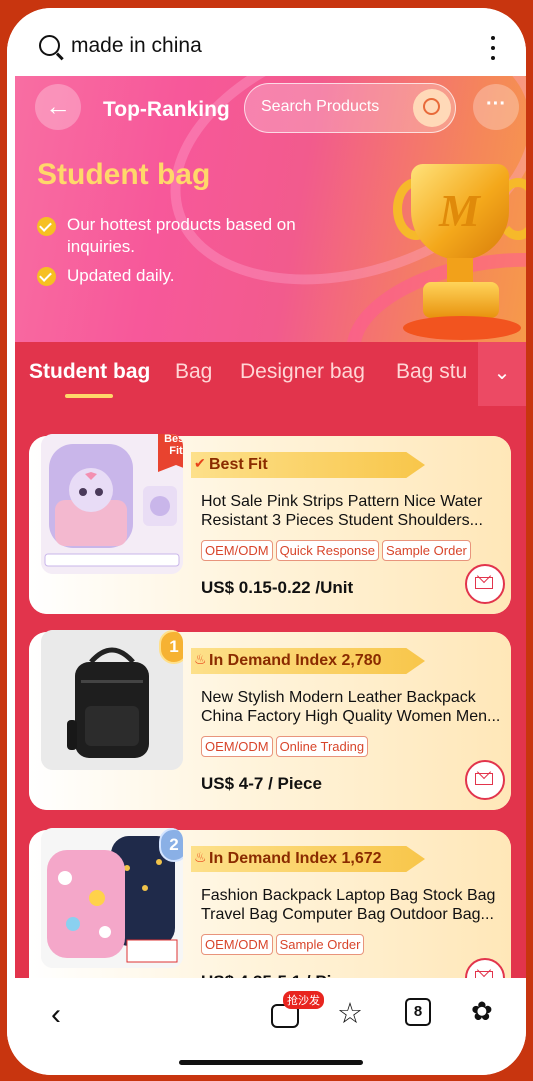 The width and height of the screenshot is (533, 1081). What do you see at coordinates (112, 504) in the screenshot?
I see `product-image: Best Fit` at bounding box center [112, 504].